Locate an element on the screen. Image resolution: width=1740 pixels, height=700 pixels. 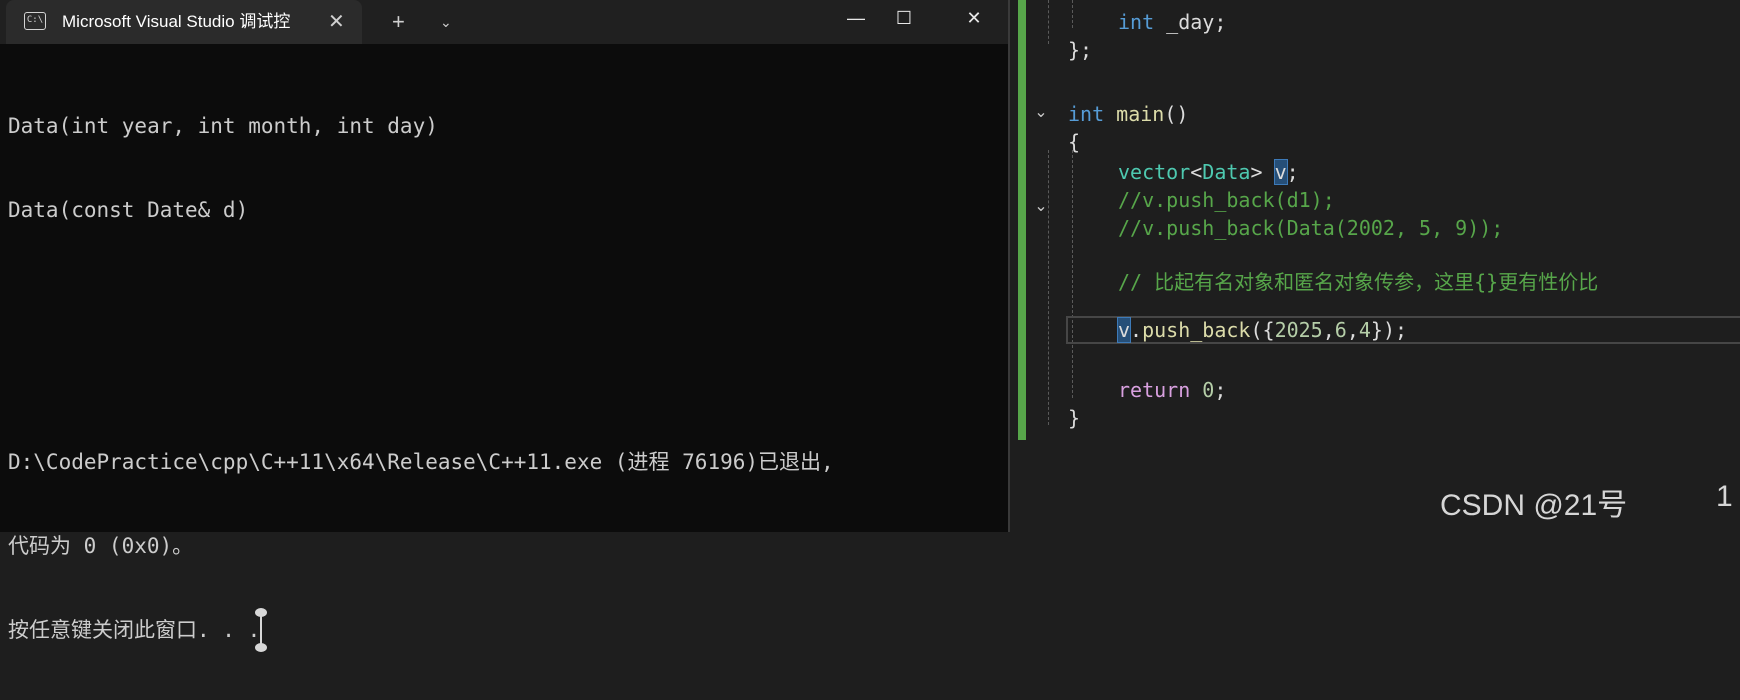
corner-digit: 1 is located at coordinates (1724, 496).